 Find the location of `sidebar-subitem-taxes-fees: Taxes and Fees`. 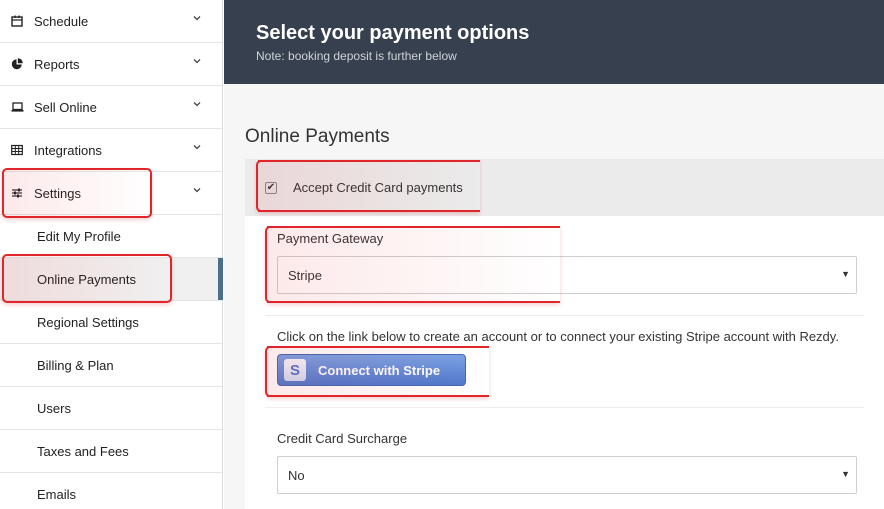

sidebar-subitem-taxes-fees: Taxes and Fees is located at coordinates (111, 451).